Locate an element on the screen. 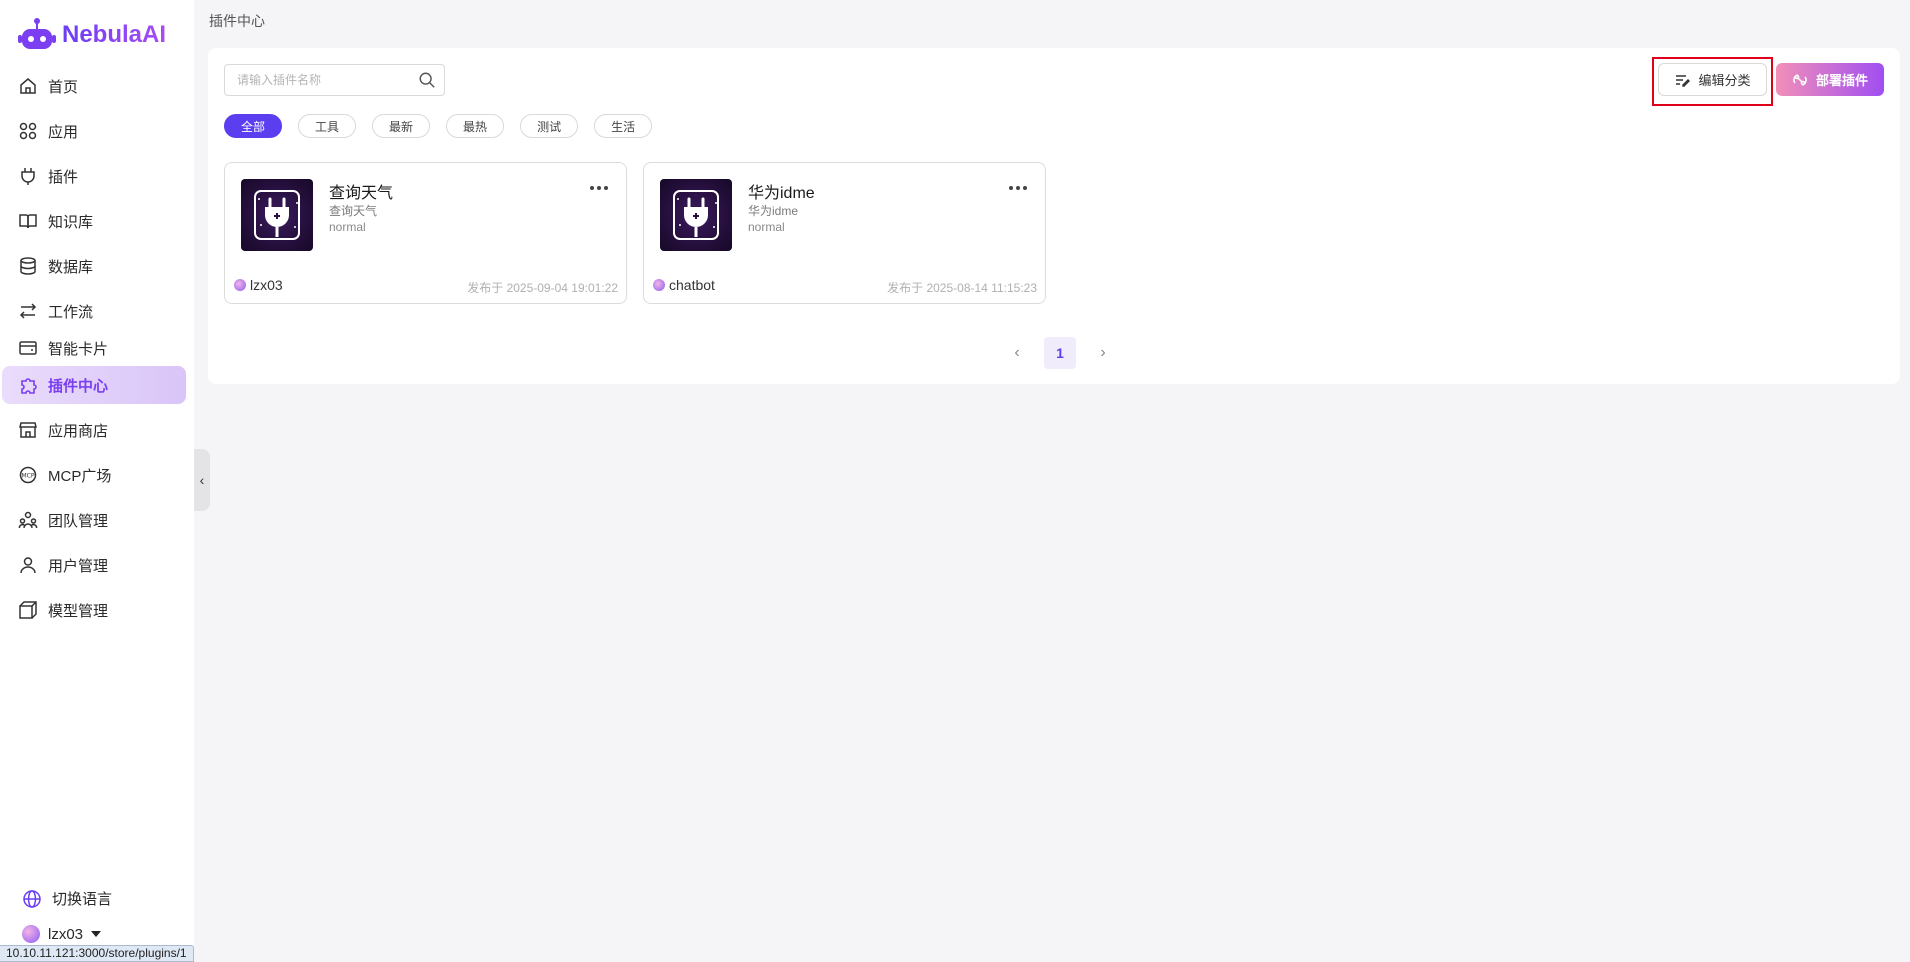 This screenshot has width=1910, height=962. sidebar-item-mcp: MCP MCP广场 is located at coordinates (94, 475).